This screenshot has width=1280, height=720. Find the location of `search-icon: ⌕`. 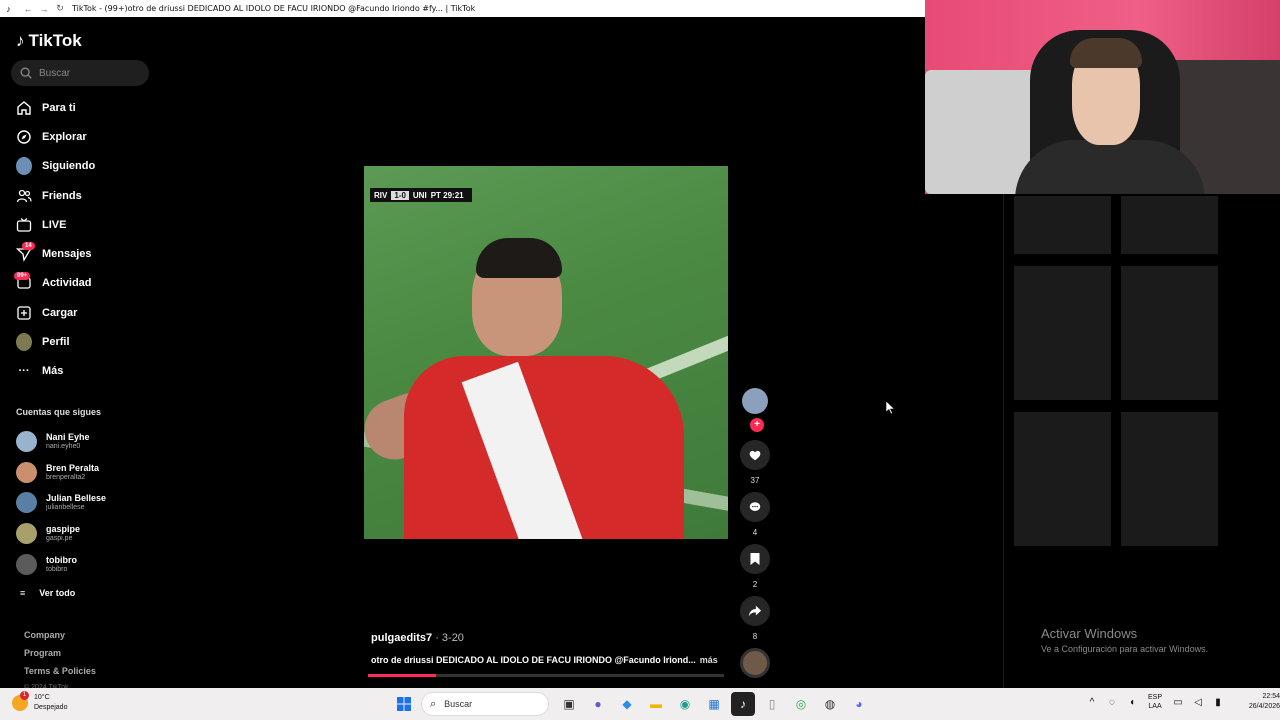

search-icon: ⌕ is located at coordinates (433, 703).